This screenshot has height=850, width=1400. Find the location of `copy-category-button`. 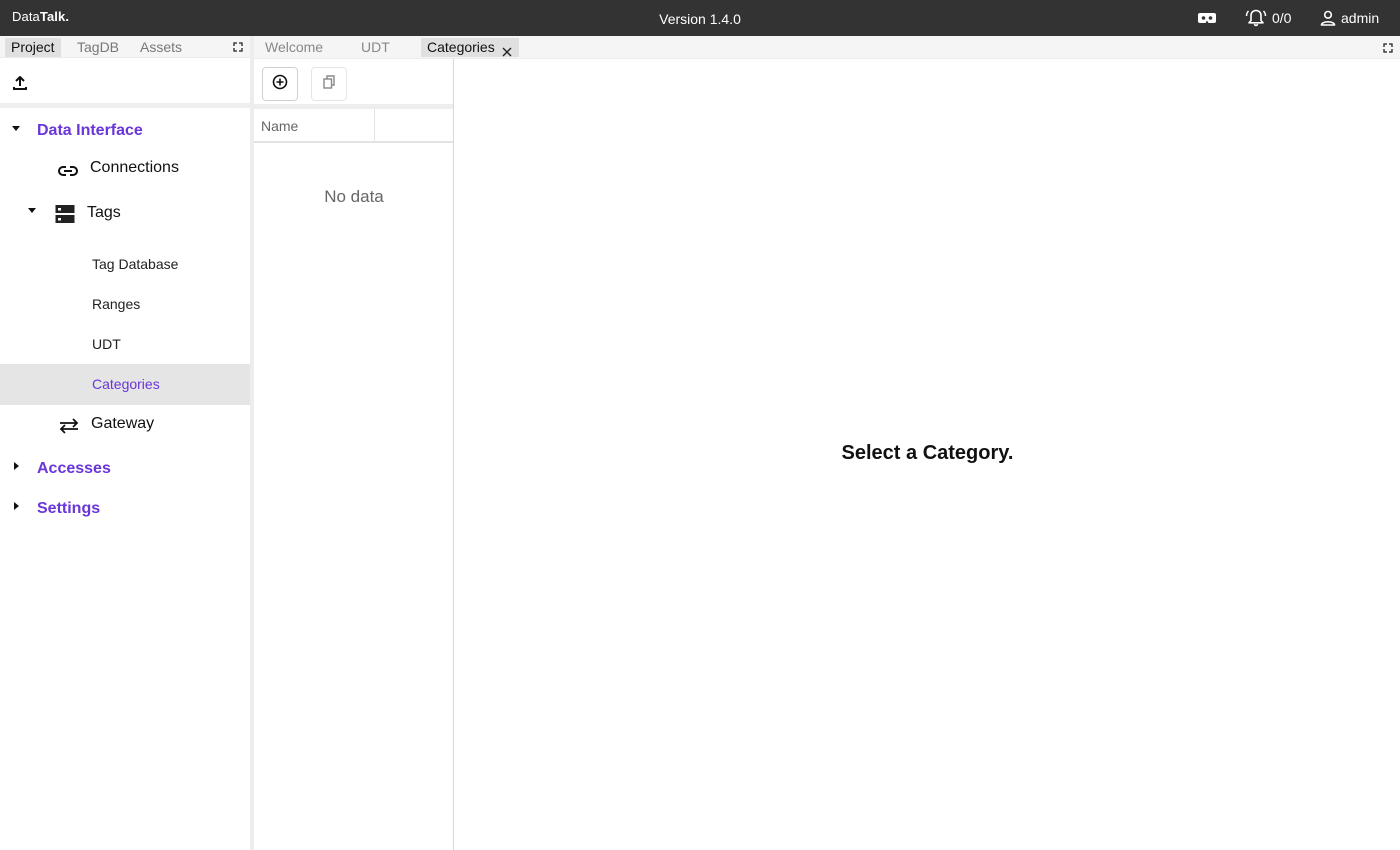

copy-category-button is located at coordinates (329, 84).